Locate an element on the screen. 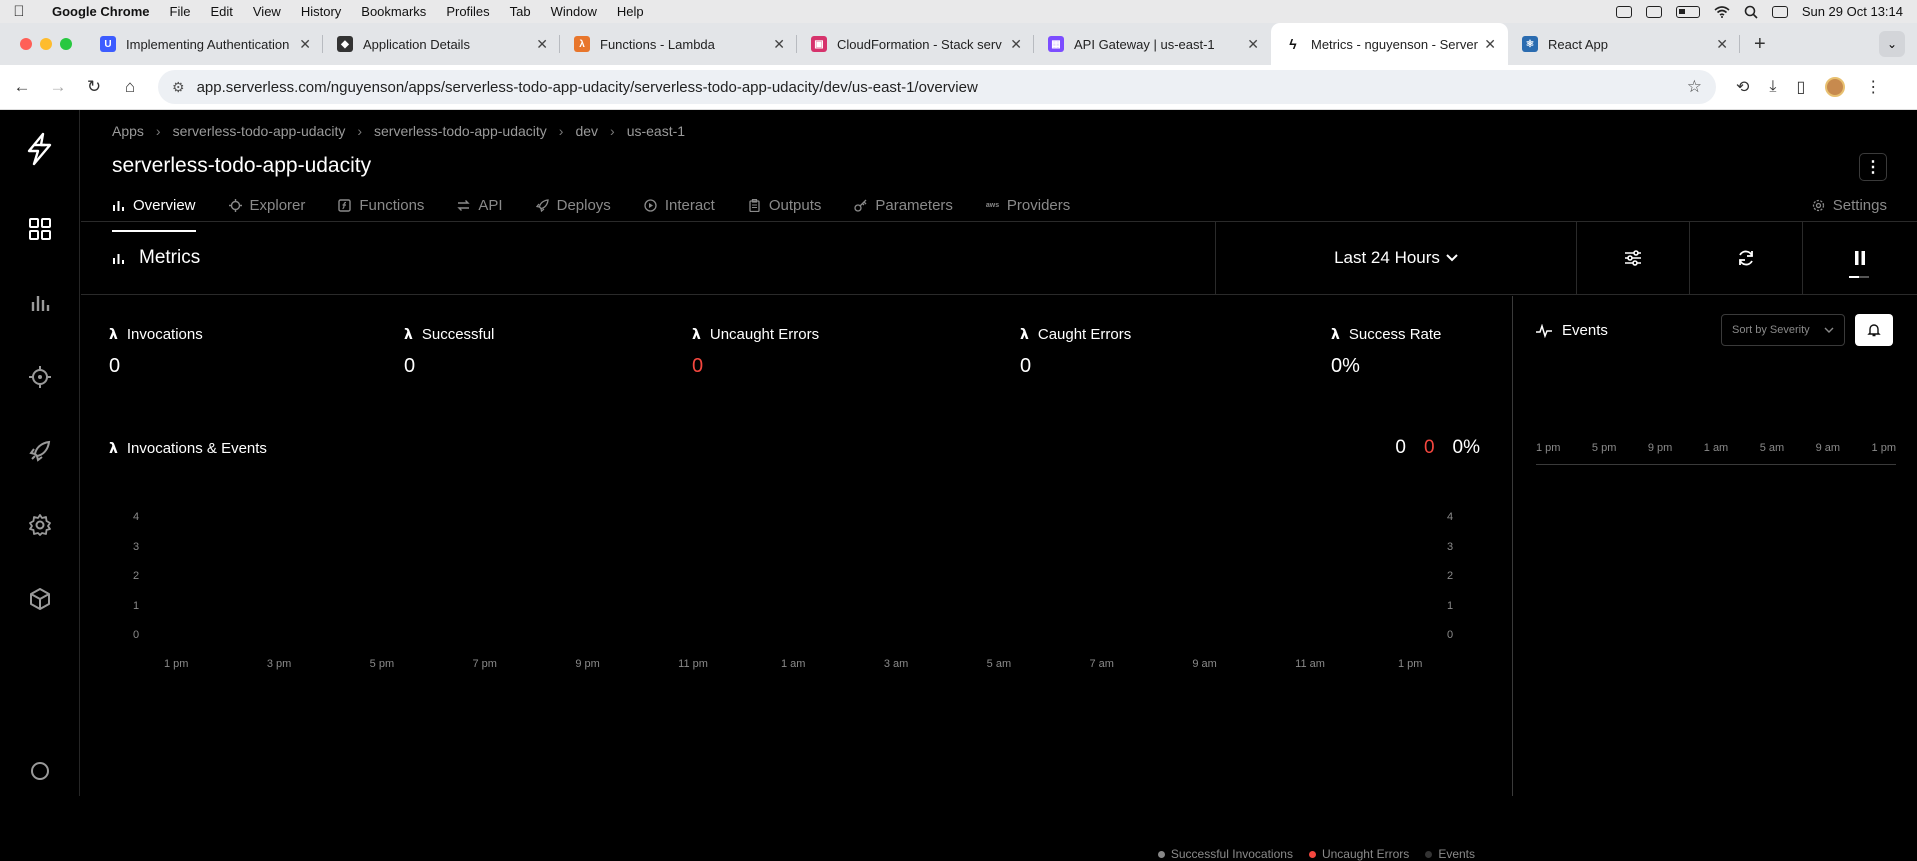  chevron-right-icon: › is located at coordinates (561, 131).